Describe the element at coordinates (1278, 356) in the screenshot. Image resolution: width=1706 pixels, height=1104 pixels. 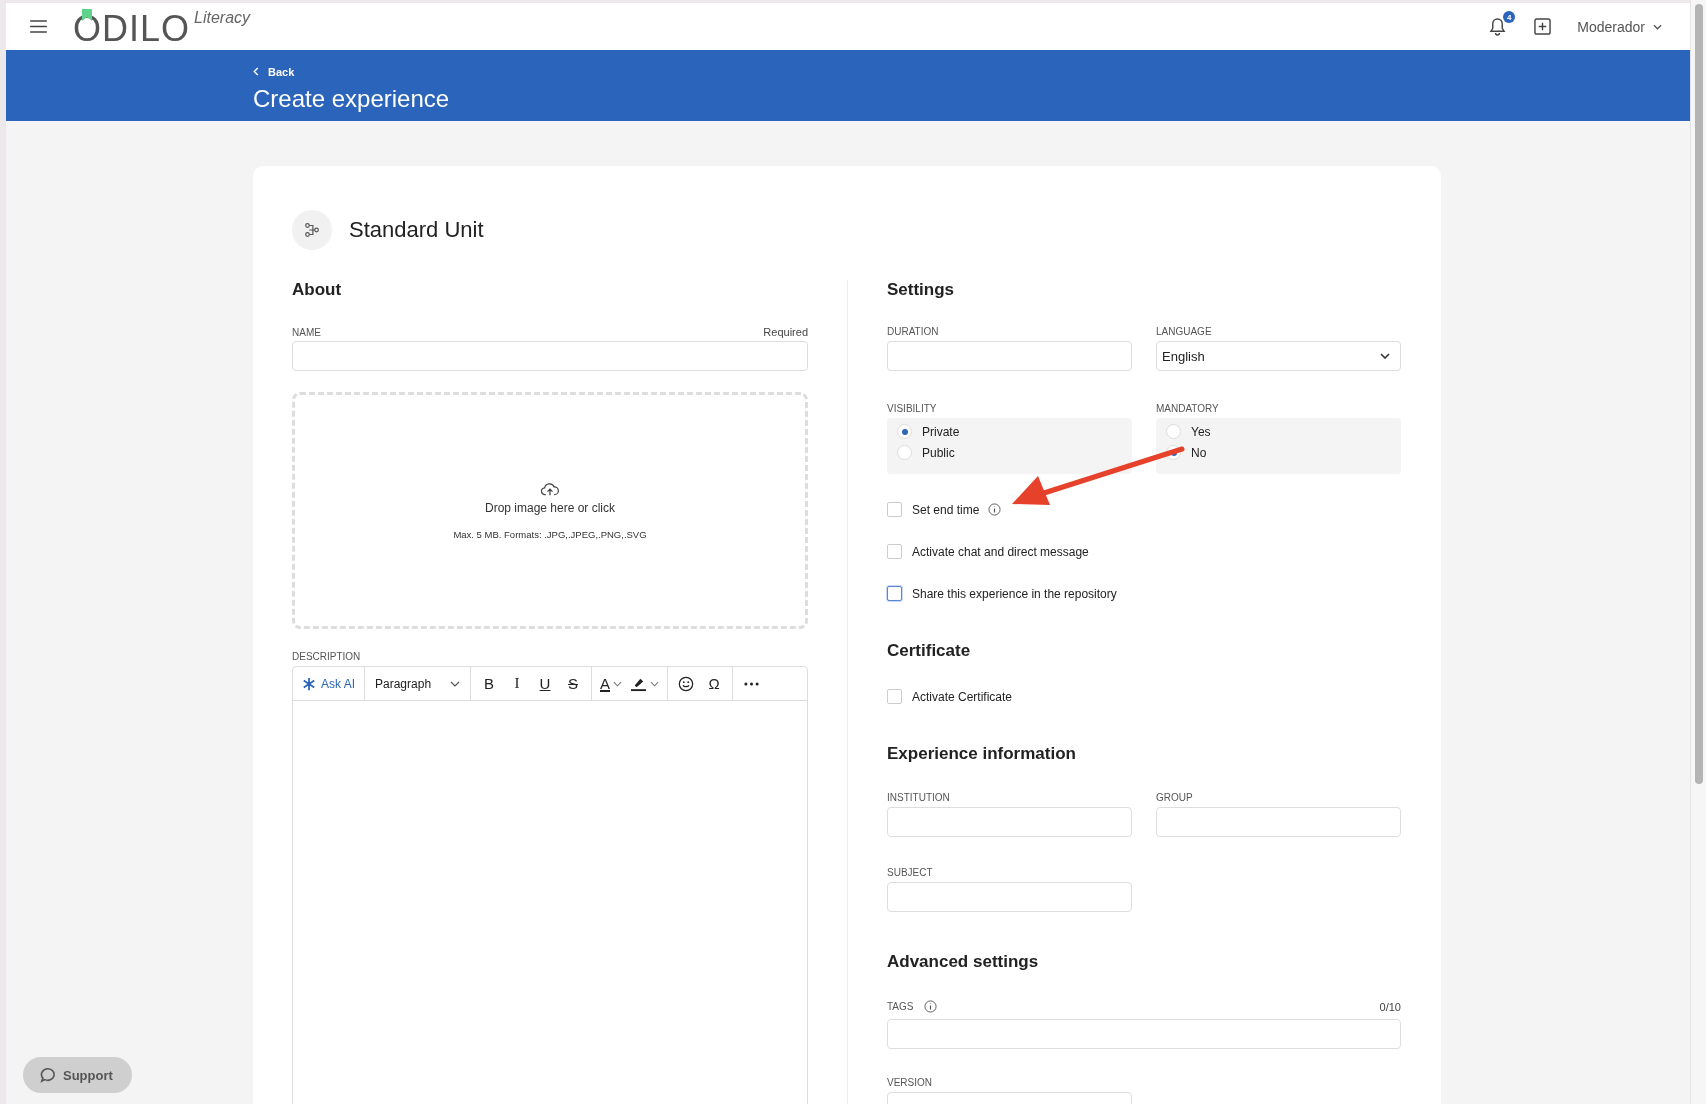
I see `language-dropdown: English` at that location.